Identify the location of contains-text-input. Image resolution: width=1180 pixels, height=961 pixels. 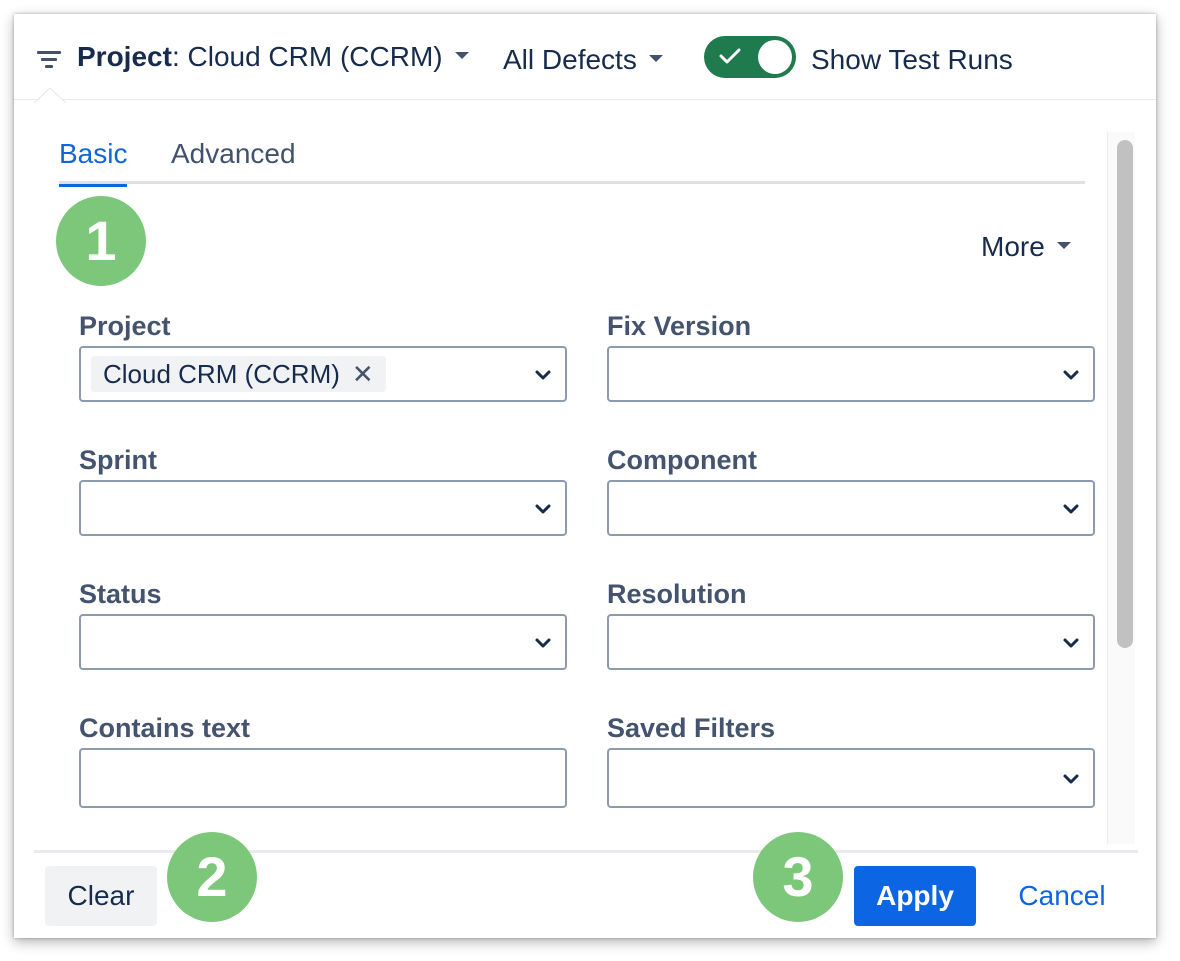
(323, 778).